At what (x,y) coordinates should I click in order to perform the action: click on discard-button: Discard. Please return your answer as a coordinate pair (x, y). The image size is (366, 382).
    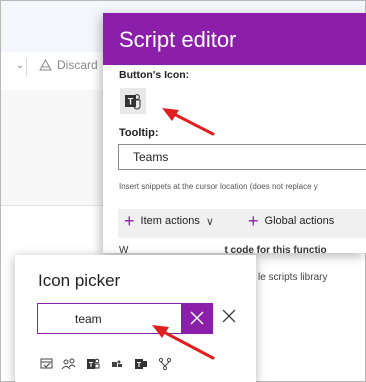
    Looking at the image, I should click on (68, 65).